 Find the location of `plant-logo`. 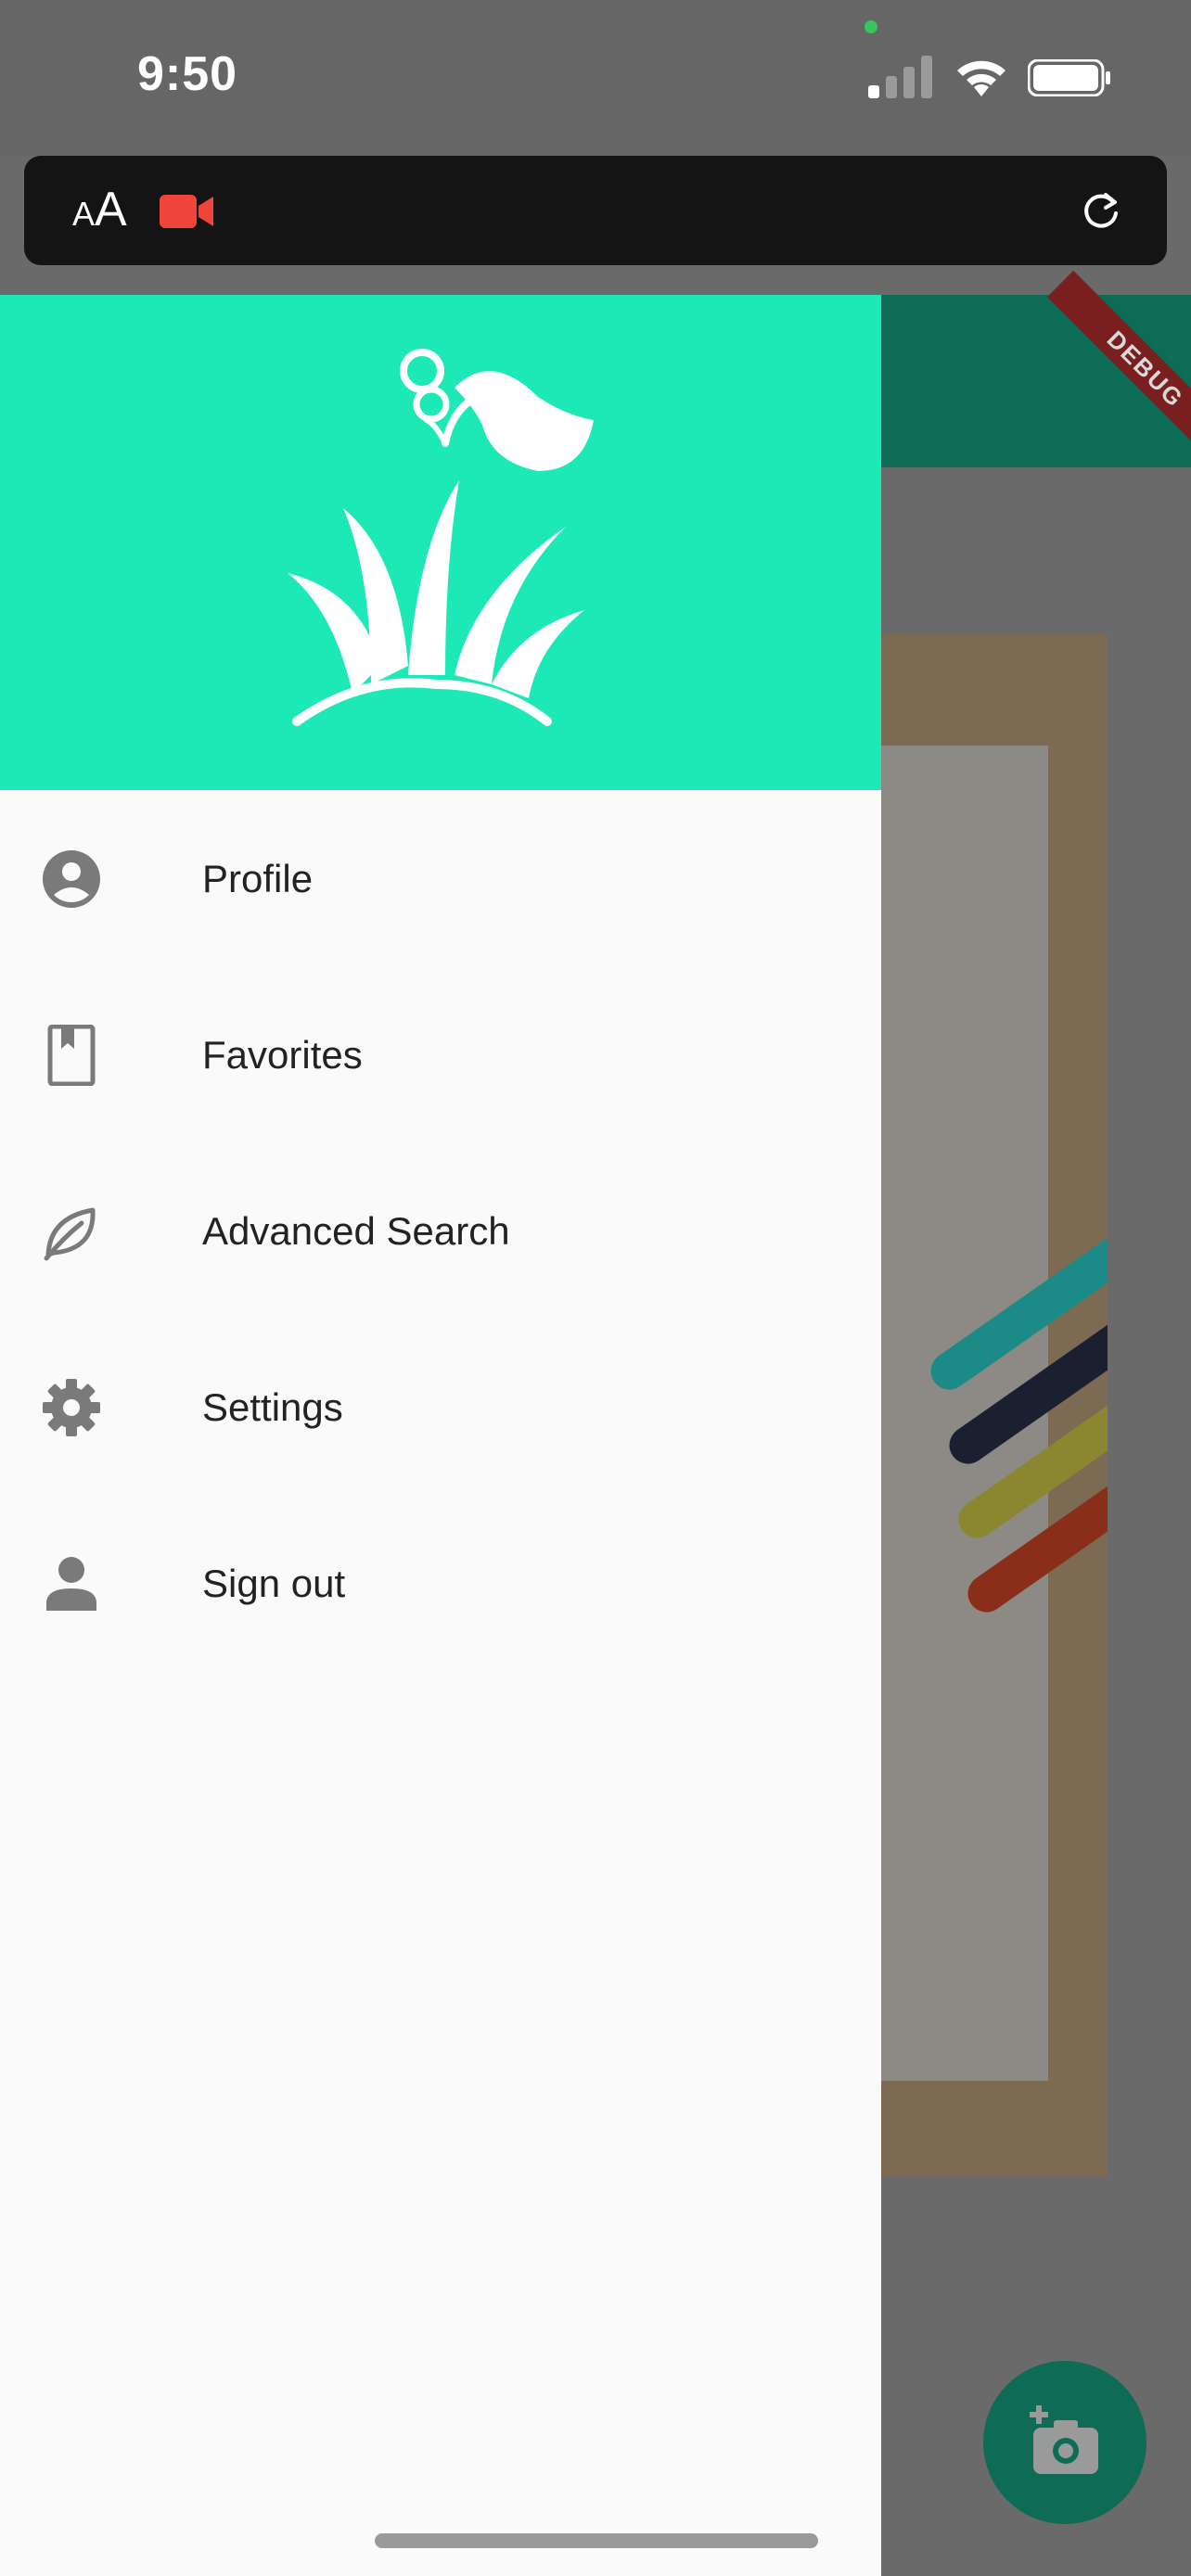

plant-logo is located at coordinates (441, 538).